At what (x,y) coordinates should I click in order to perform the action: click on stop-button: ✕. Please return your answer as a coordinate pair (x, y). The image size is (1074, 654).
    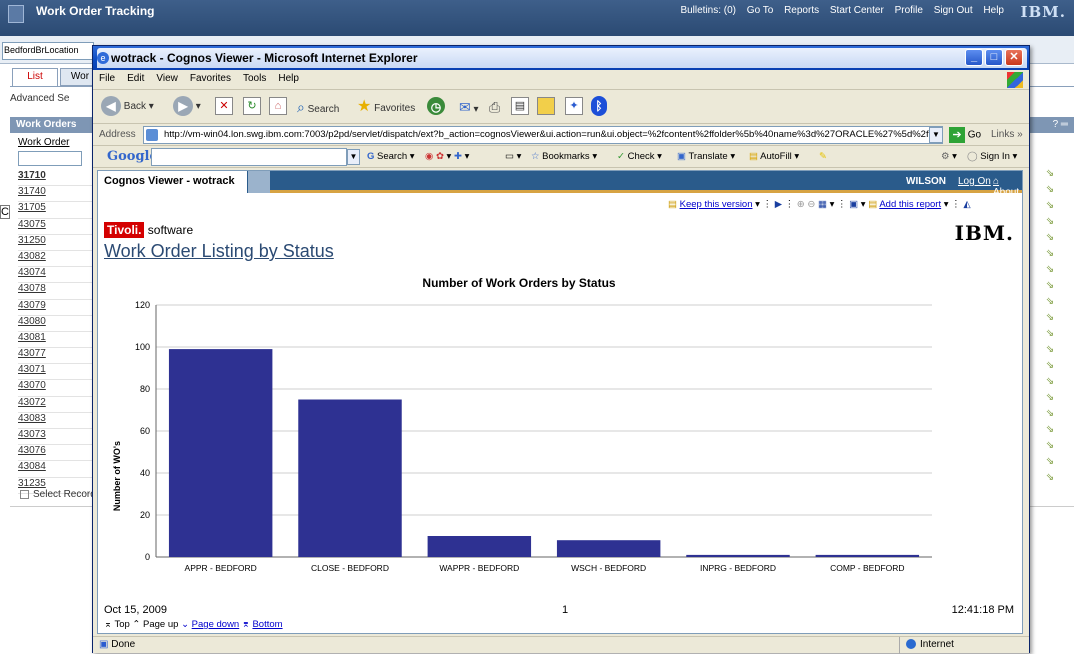
    Looking at the image, I should click on (224, 107).